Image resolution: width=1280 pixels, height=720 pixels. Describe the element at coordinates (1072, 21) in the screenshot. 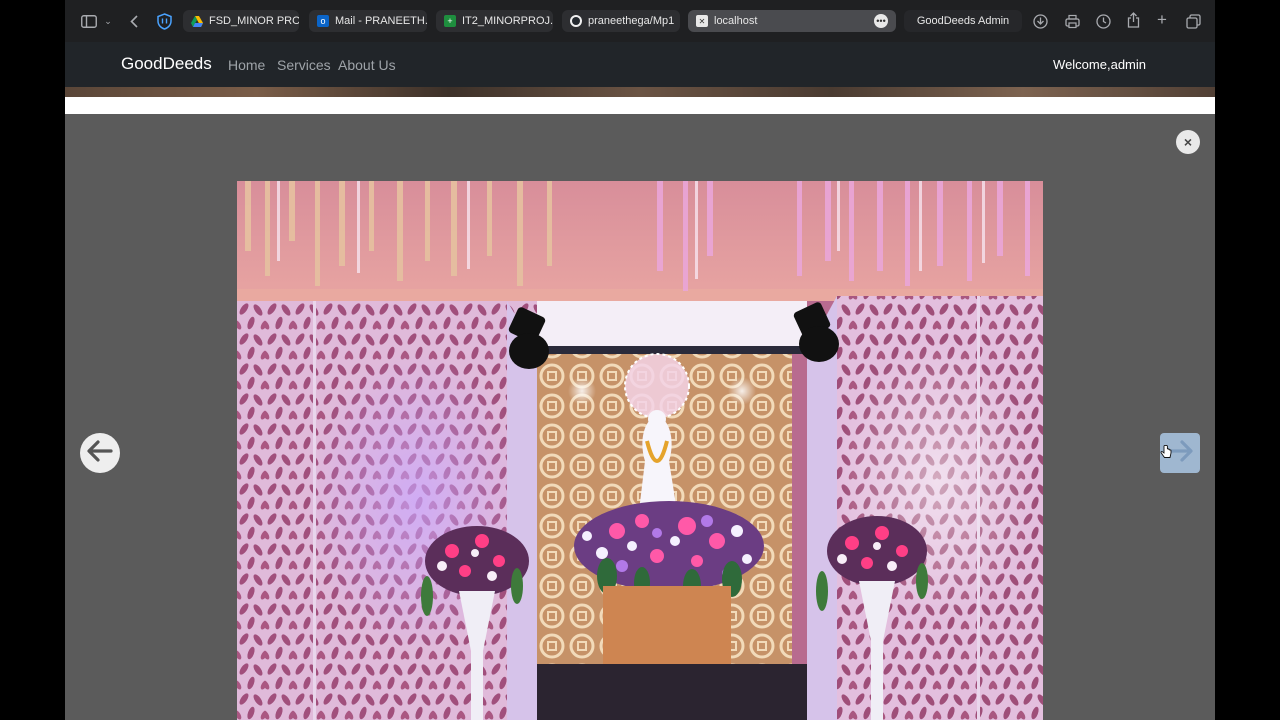

I see `print-icon` at that location.